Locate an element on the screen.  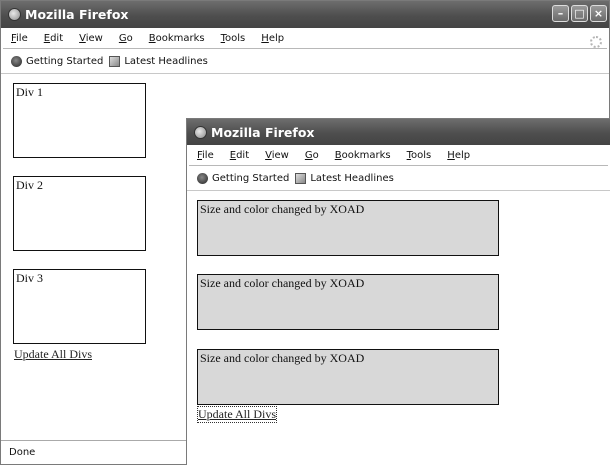
window-controls: – □ × is located at coordinates (579, 13).